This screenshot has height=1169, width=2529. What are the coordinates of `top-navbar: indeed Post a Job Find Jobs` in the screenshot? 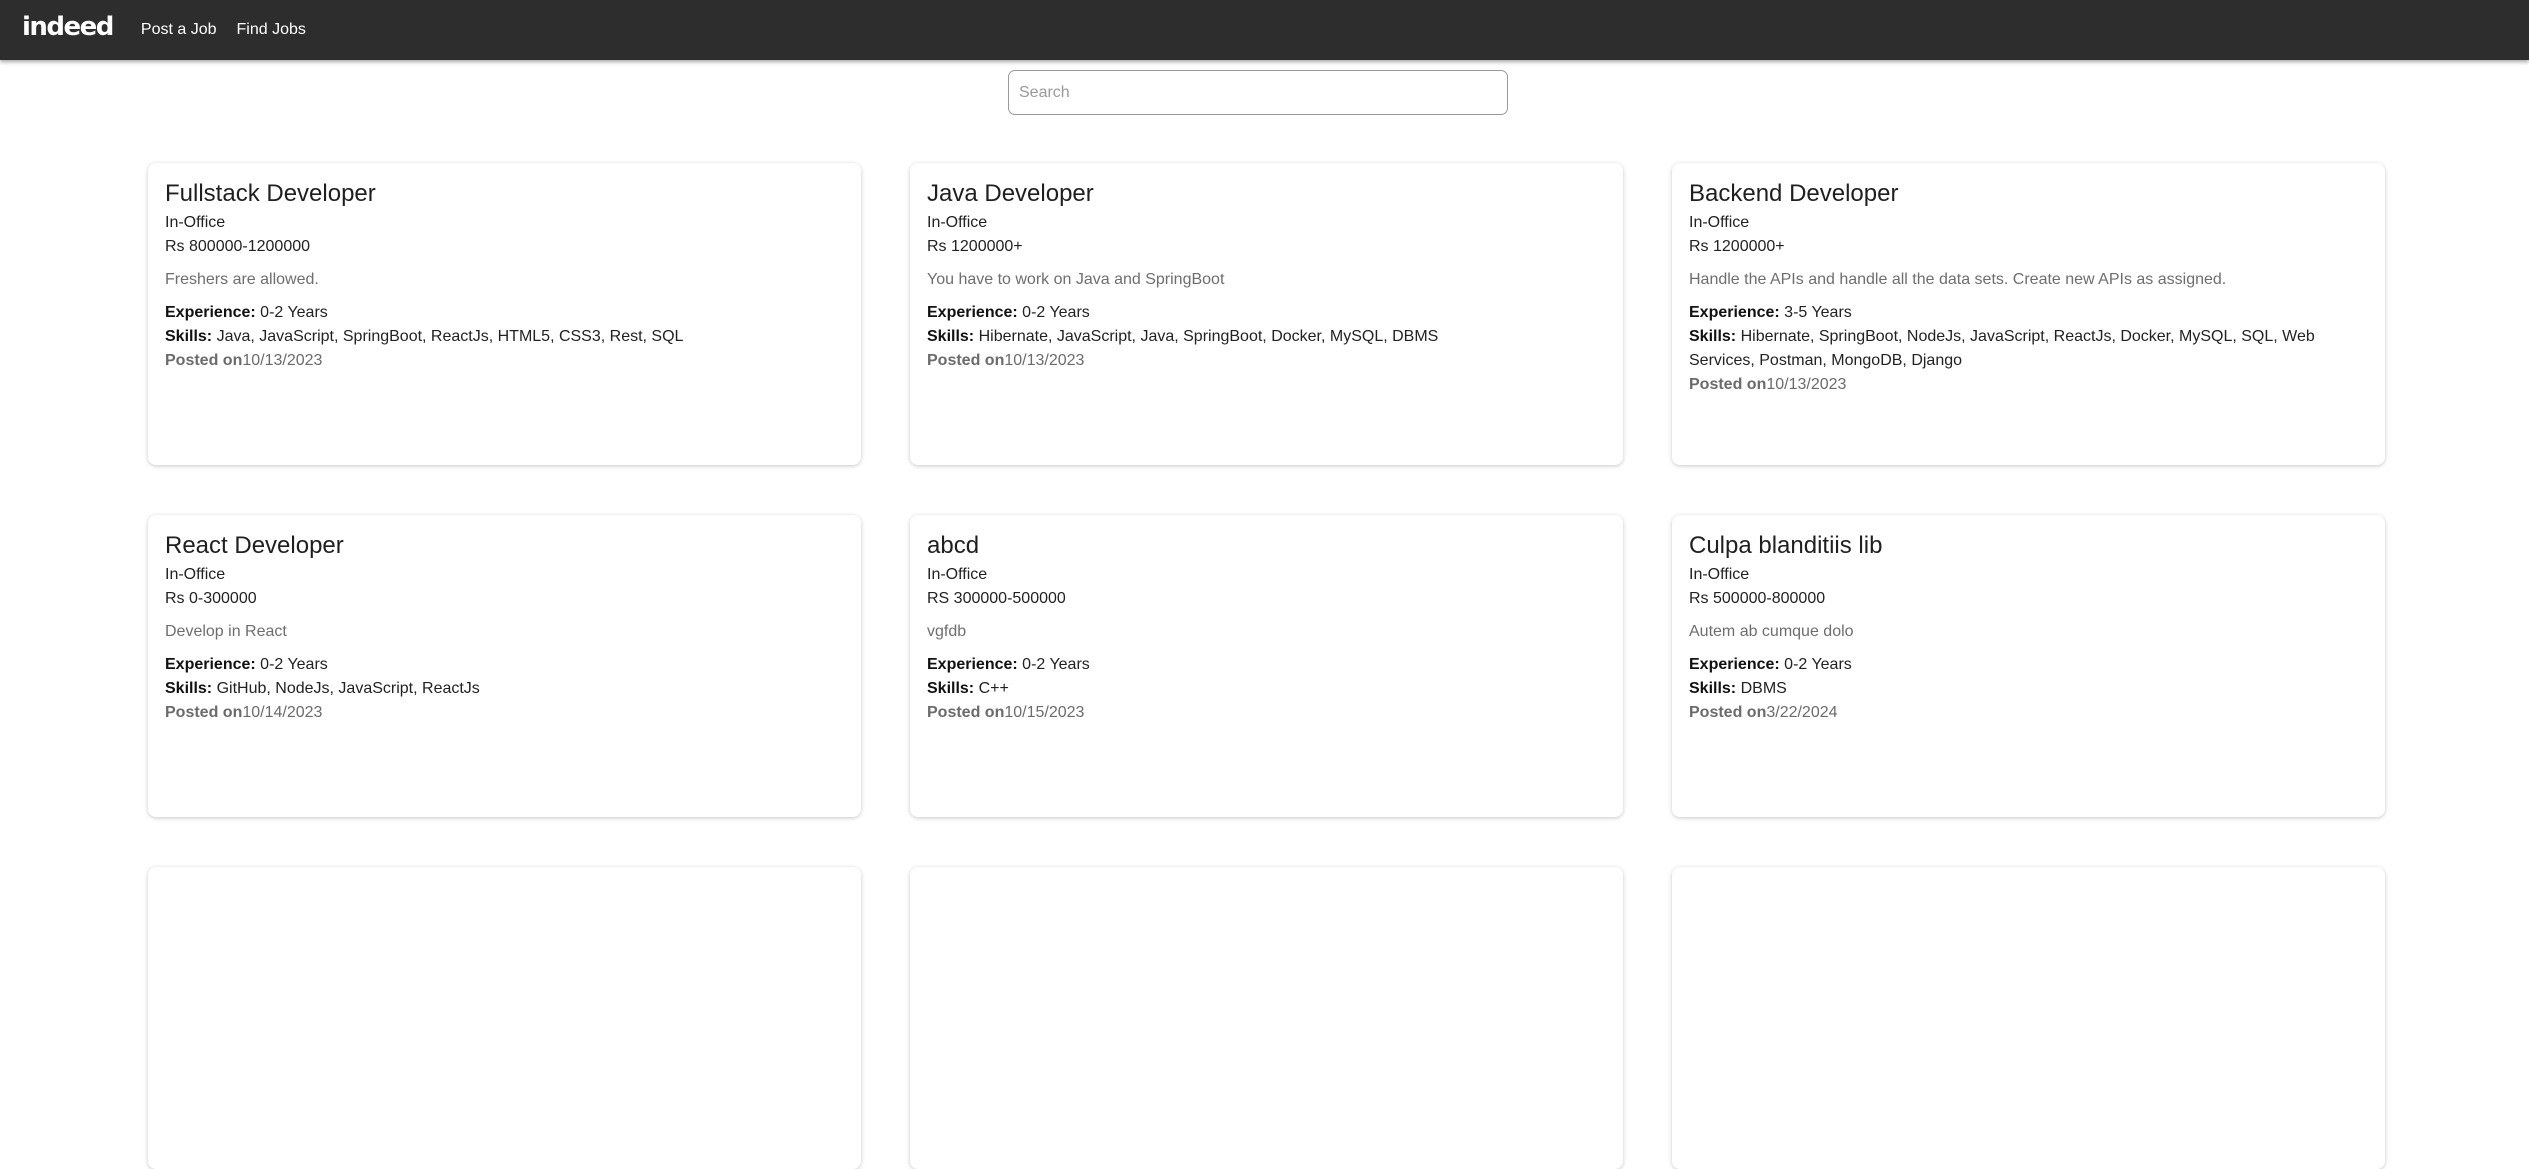 It's located at (1264, 30).